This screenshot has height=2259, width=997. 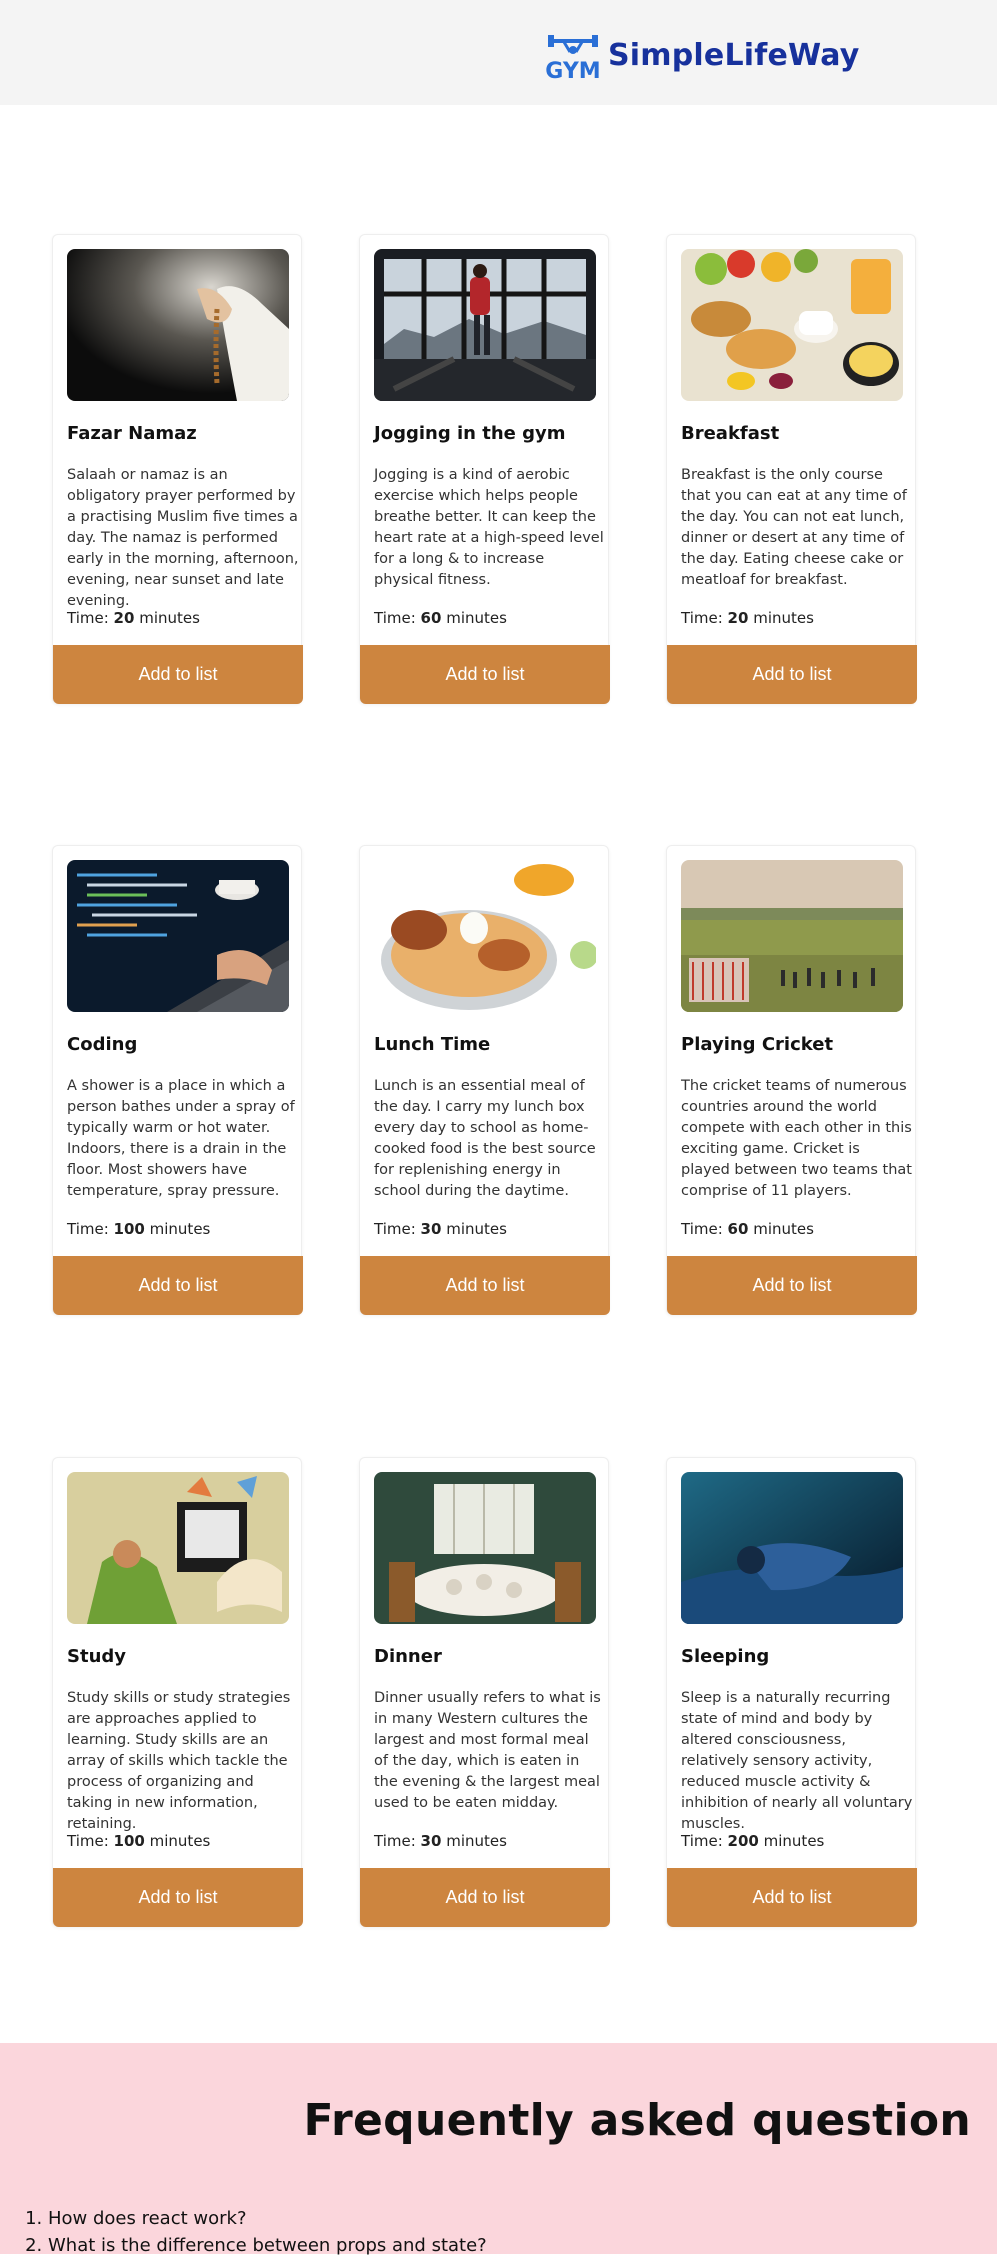 I want to click on biryani-image, so click(x=485, y=936).